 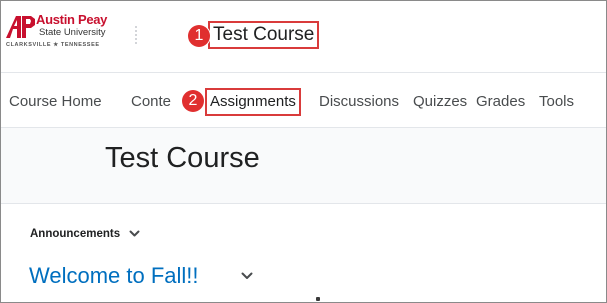 I want to click on logo-text-name: Austin Peay, so click(x=72, y=19).